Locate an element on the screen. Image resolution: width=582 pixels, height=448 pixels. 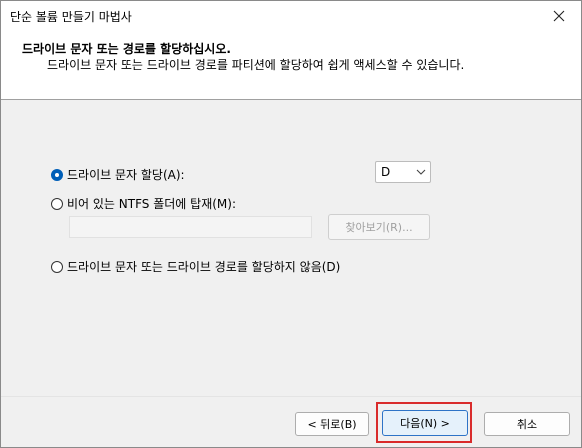
assign-letter-radio is located at coordinates (57, 174).